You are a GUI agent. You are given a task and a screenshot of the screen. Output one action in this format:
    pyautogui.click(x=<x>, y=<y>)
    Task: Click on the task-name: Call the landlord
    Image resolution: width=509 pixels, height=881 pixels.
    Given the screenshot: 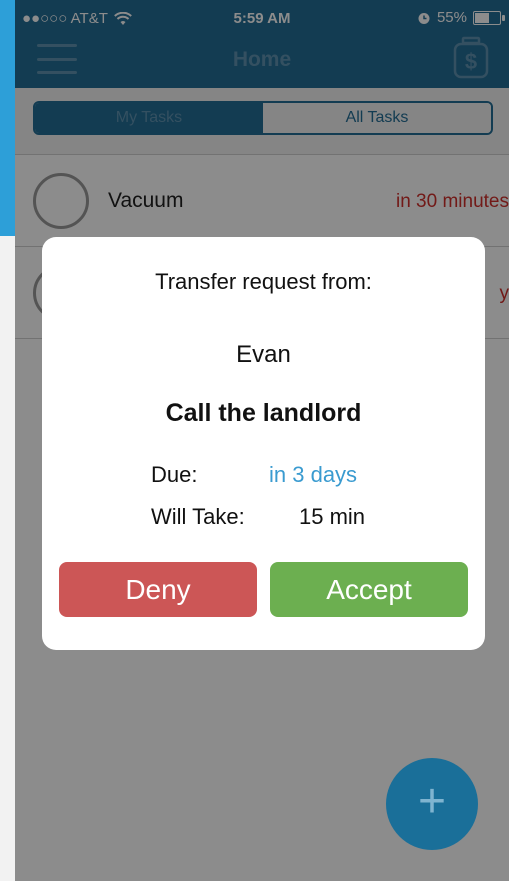 What is the action you would take?
    pyautogui.click(x=263, y=413)
    